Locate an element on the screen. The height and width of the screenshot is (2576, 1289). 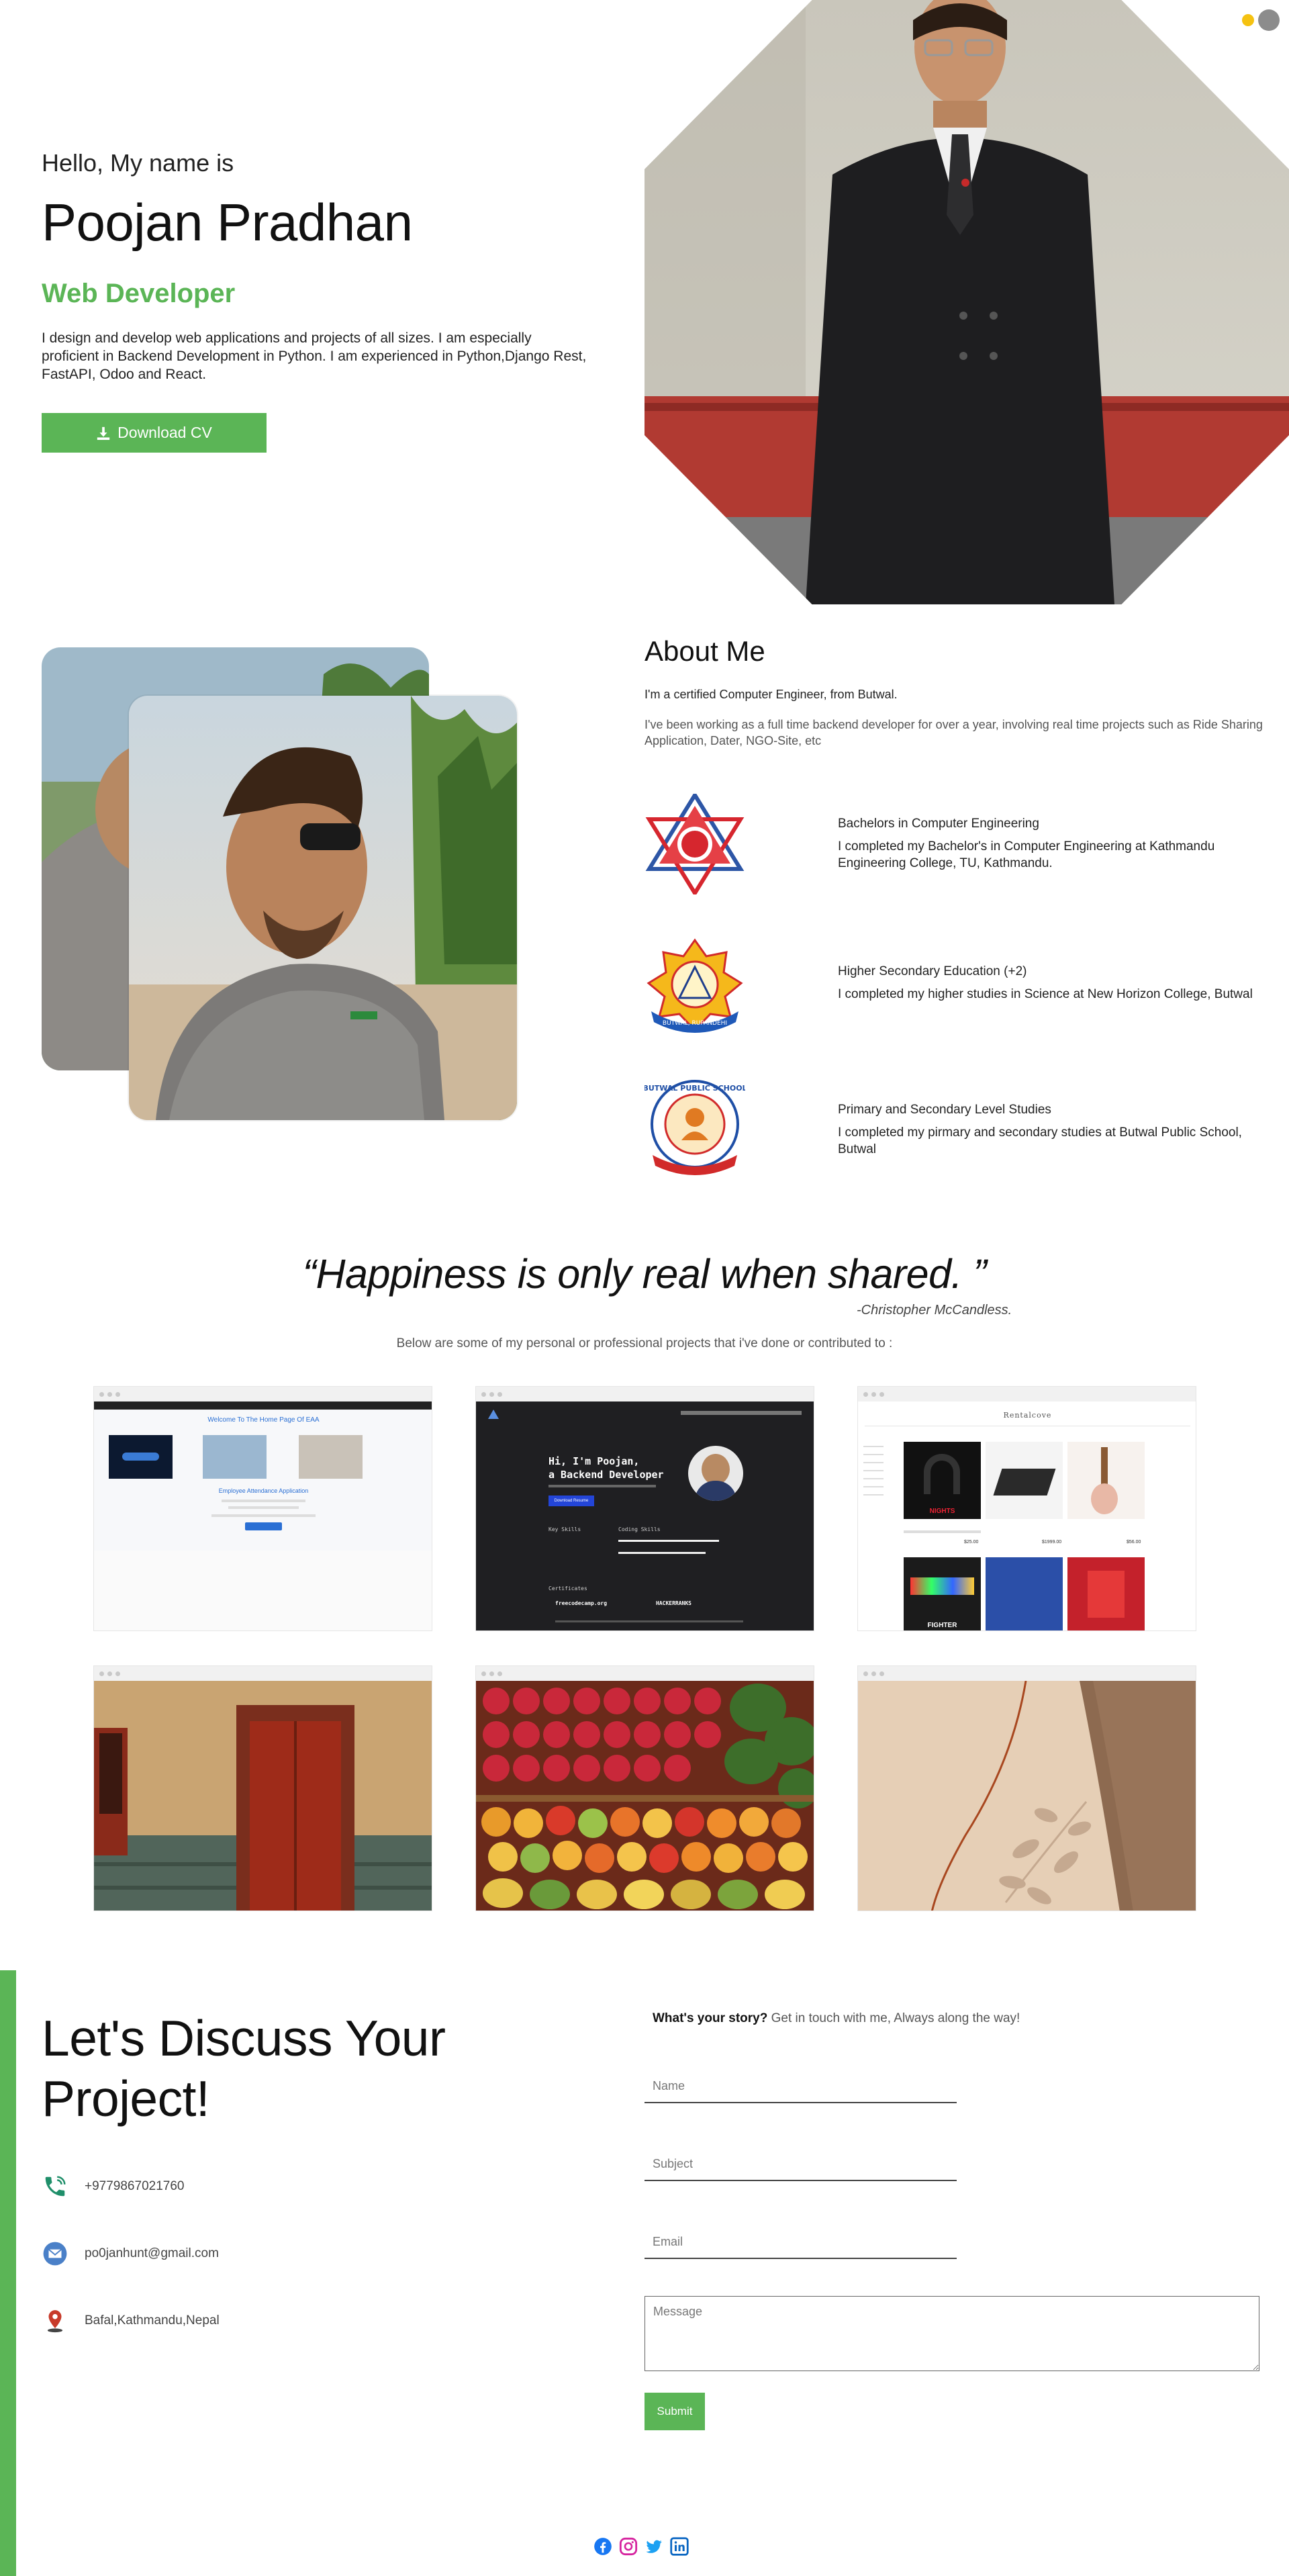
about-title: About Me is located at coordinates (704, 651).